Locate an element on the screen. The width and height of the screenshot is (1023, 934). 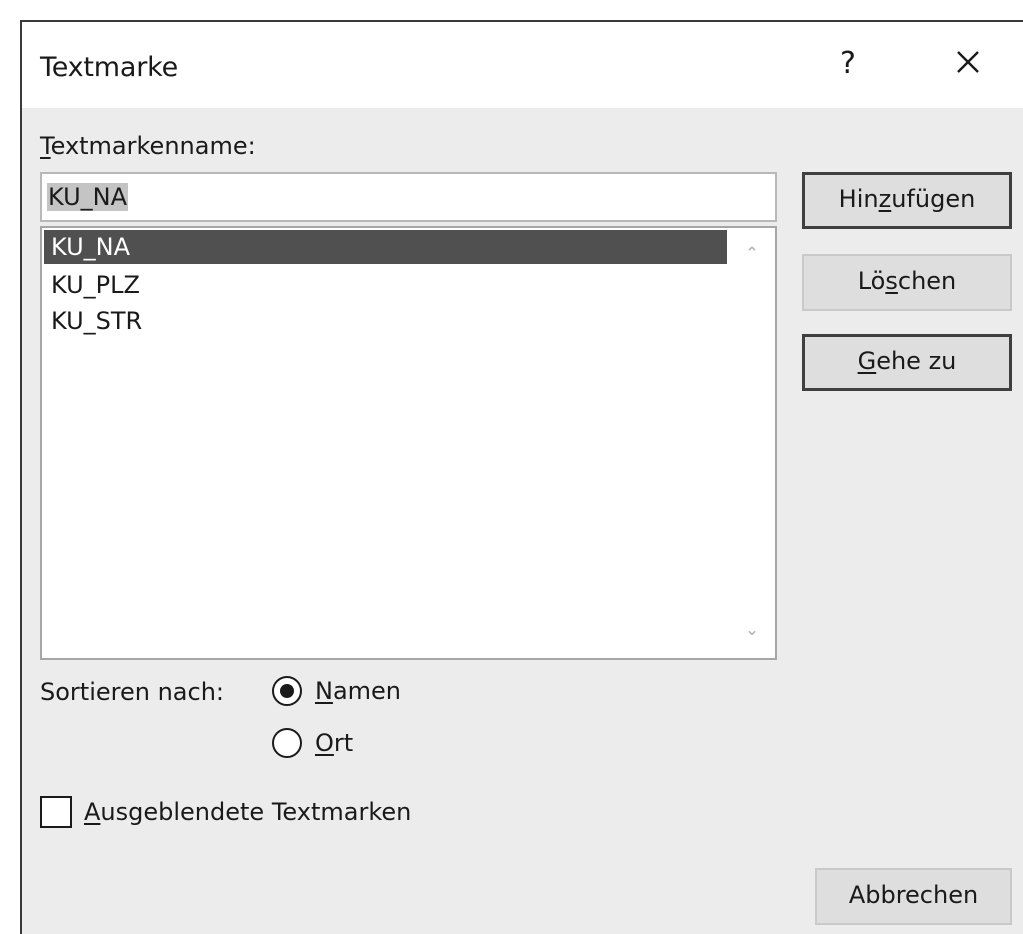
scroll-up-icon: ⌃ is located at coordinates (752, 254).